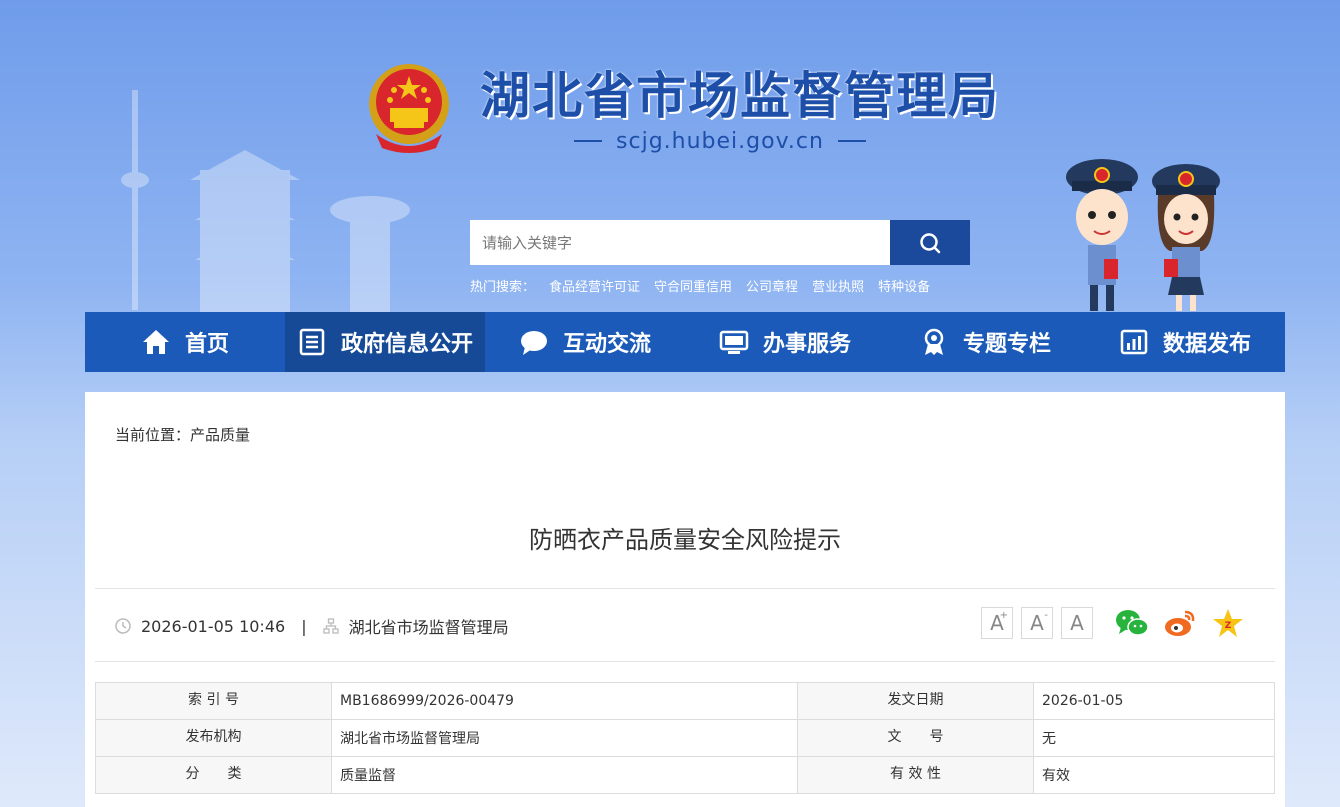 This screenshot has width=1340, height=807. I want to click on nav-item-label: 数据发布, so click(1206, 344).